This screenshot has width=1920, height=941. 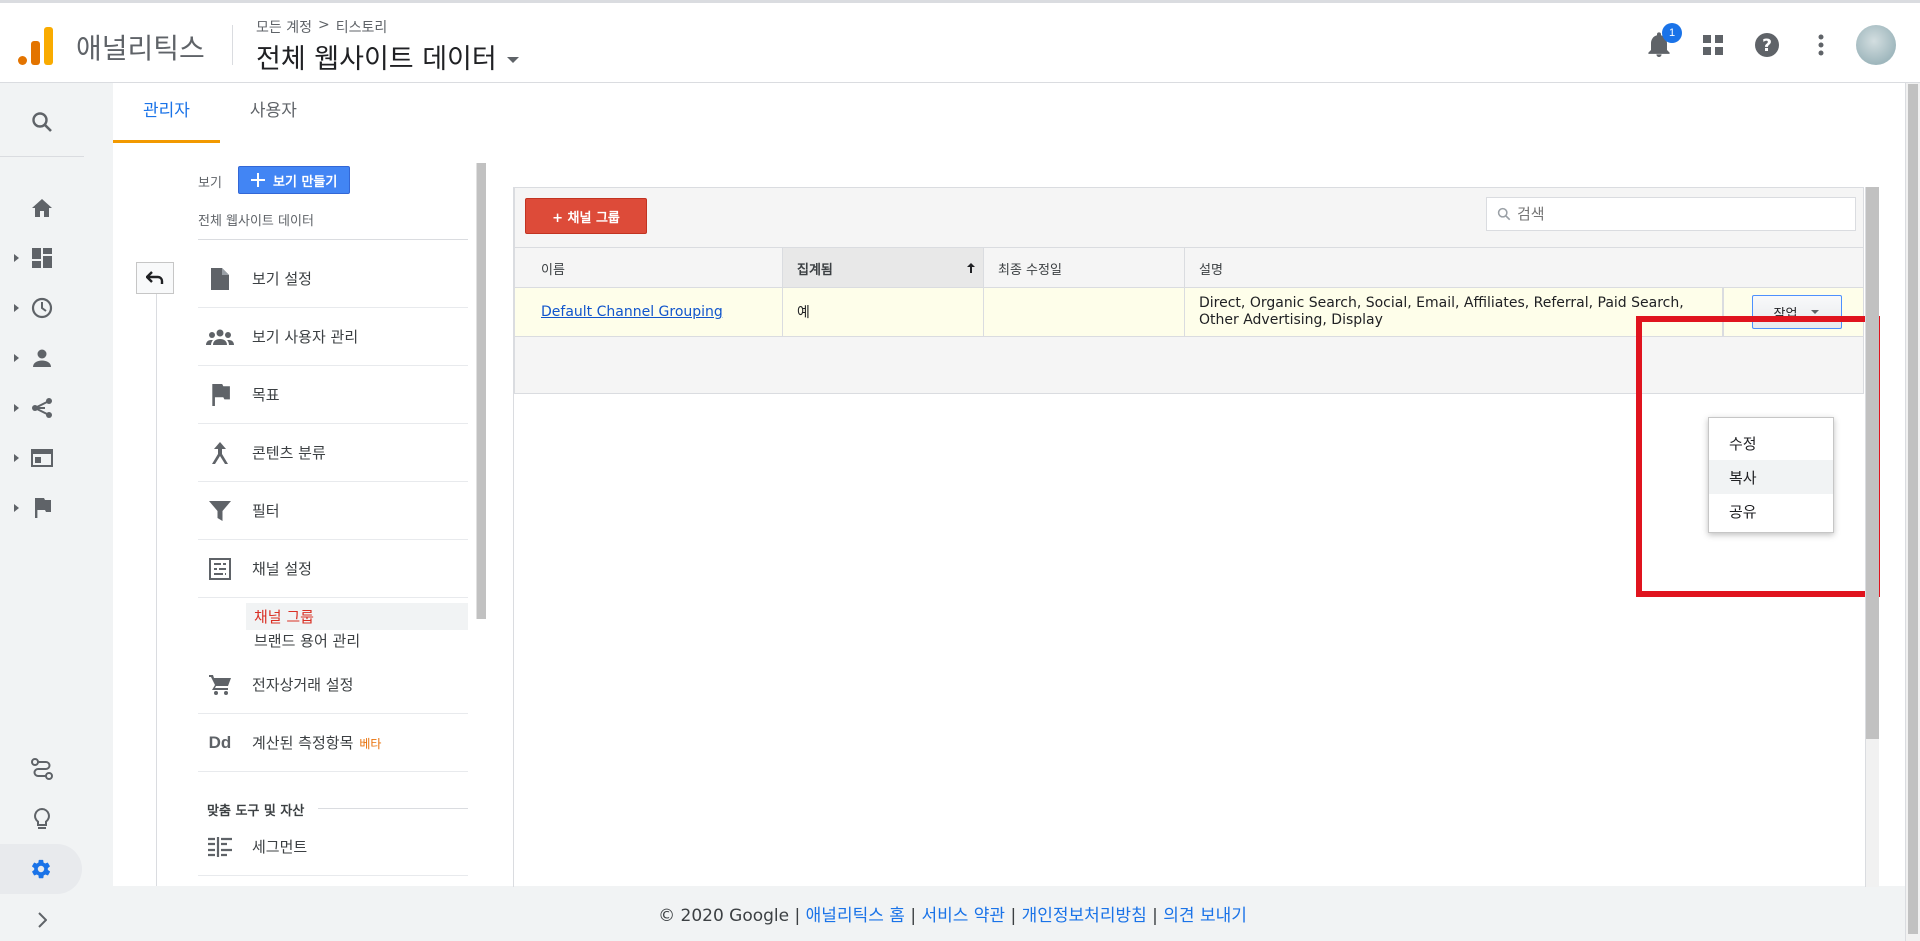 I want to click on nav-label: 필터, so click(x=266, y=511).